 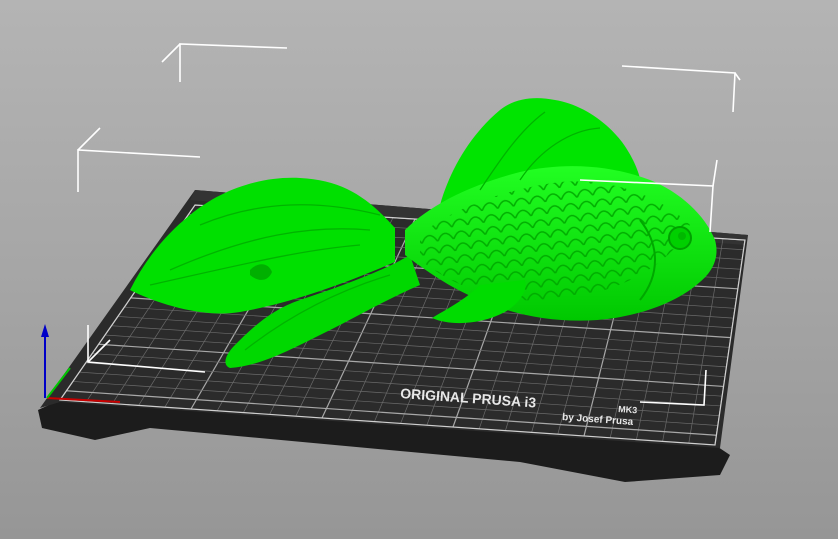 I want to click on bed-label-model: MK3, so click(x=628, y=409).